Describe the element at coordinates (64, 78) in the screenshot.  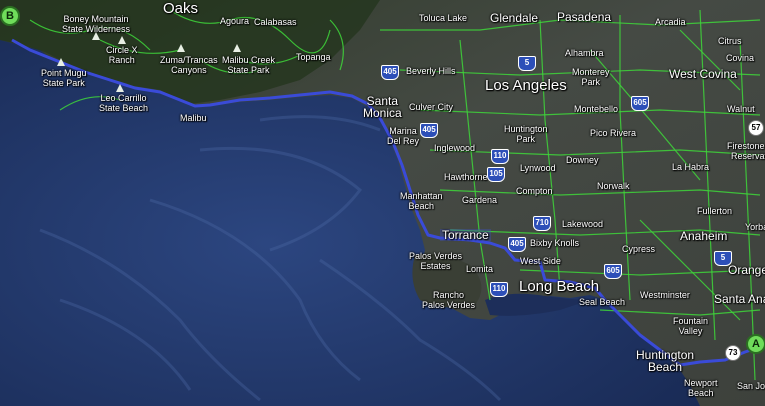
I see `place-label: Point Mugu State Park` at that location.